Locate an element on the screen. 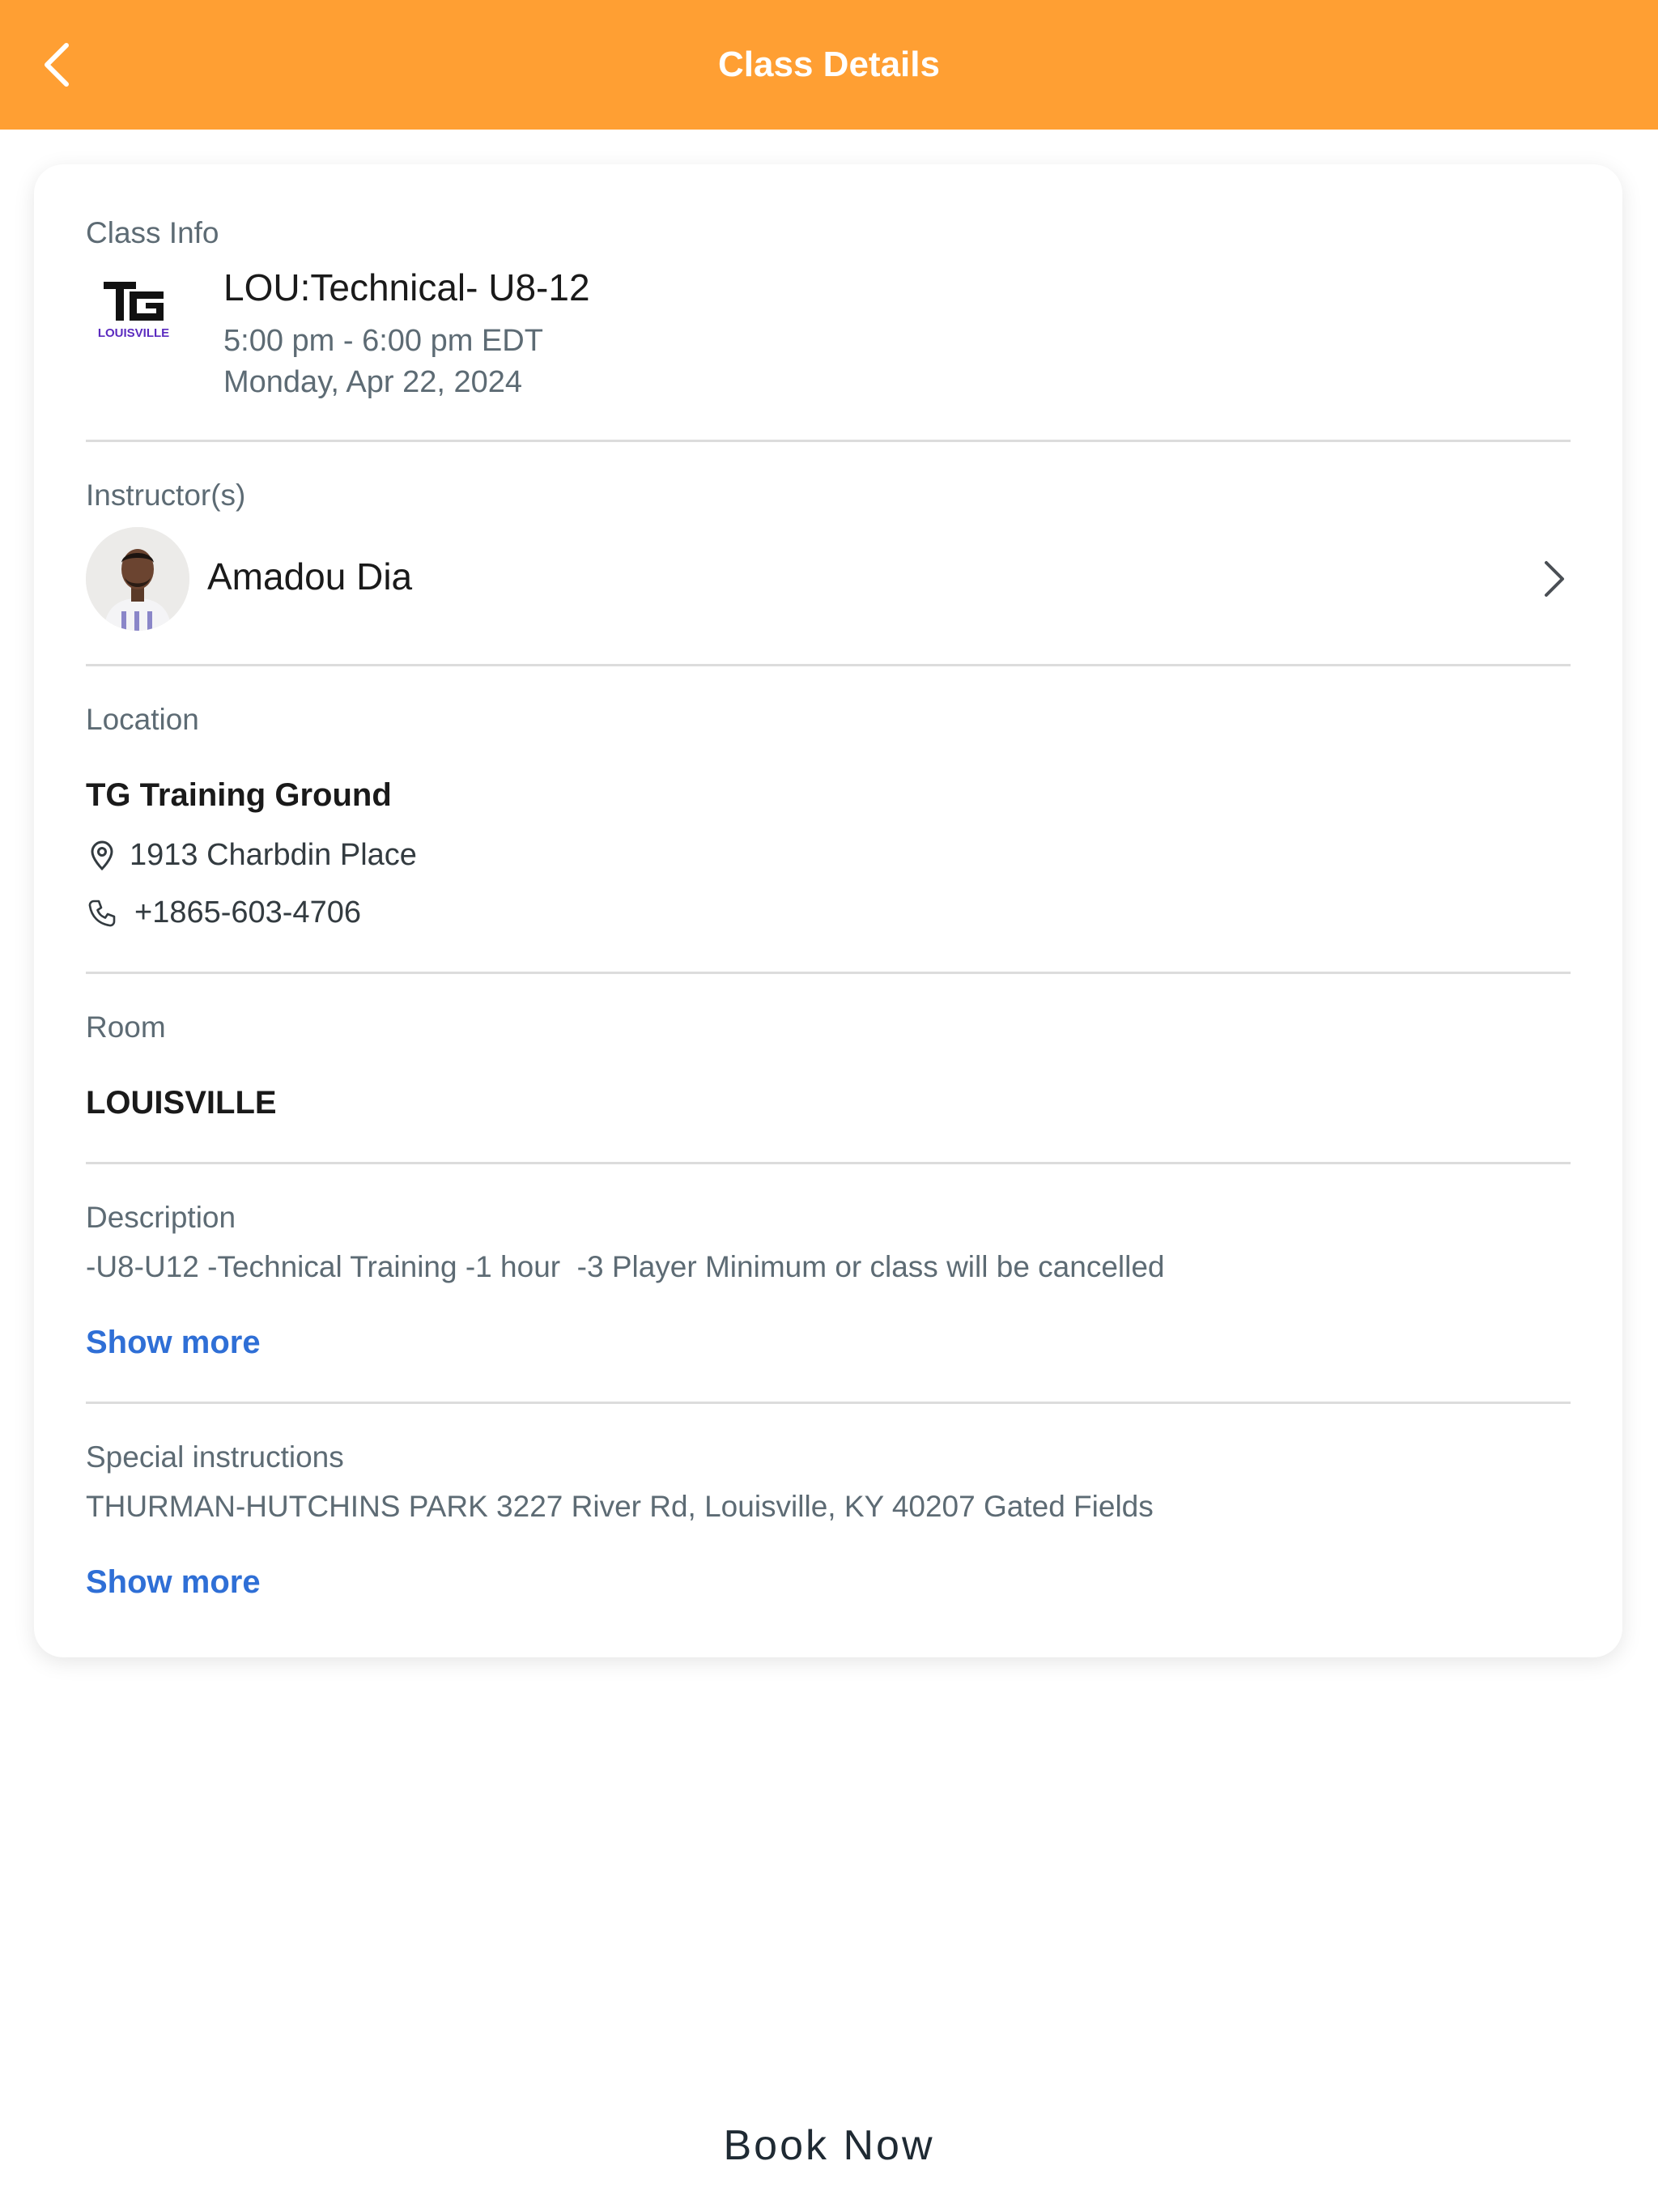  map-pin-icon is located at coordinates (102, 856).